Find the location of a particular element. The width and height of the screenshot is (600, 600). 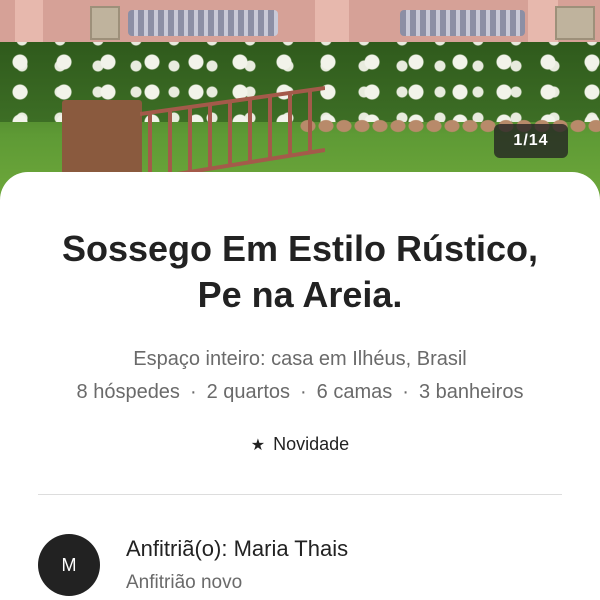

host-avatar: M is located at coordinates (69, 565).